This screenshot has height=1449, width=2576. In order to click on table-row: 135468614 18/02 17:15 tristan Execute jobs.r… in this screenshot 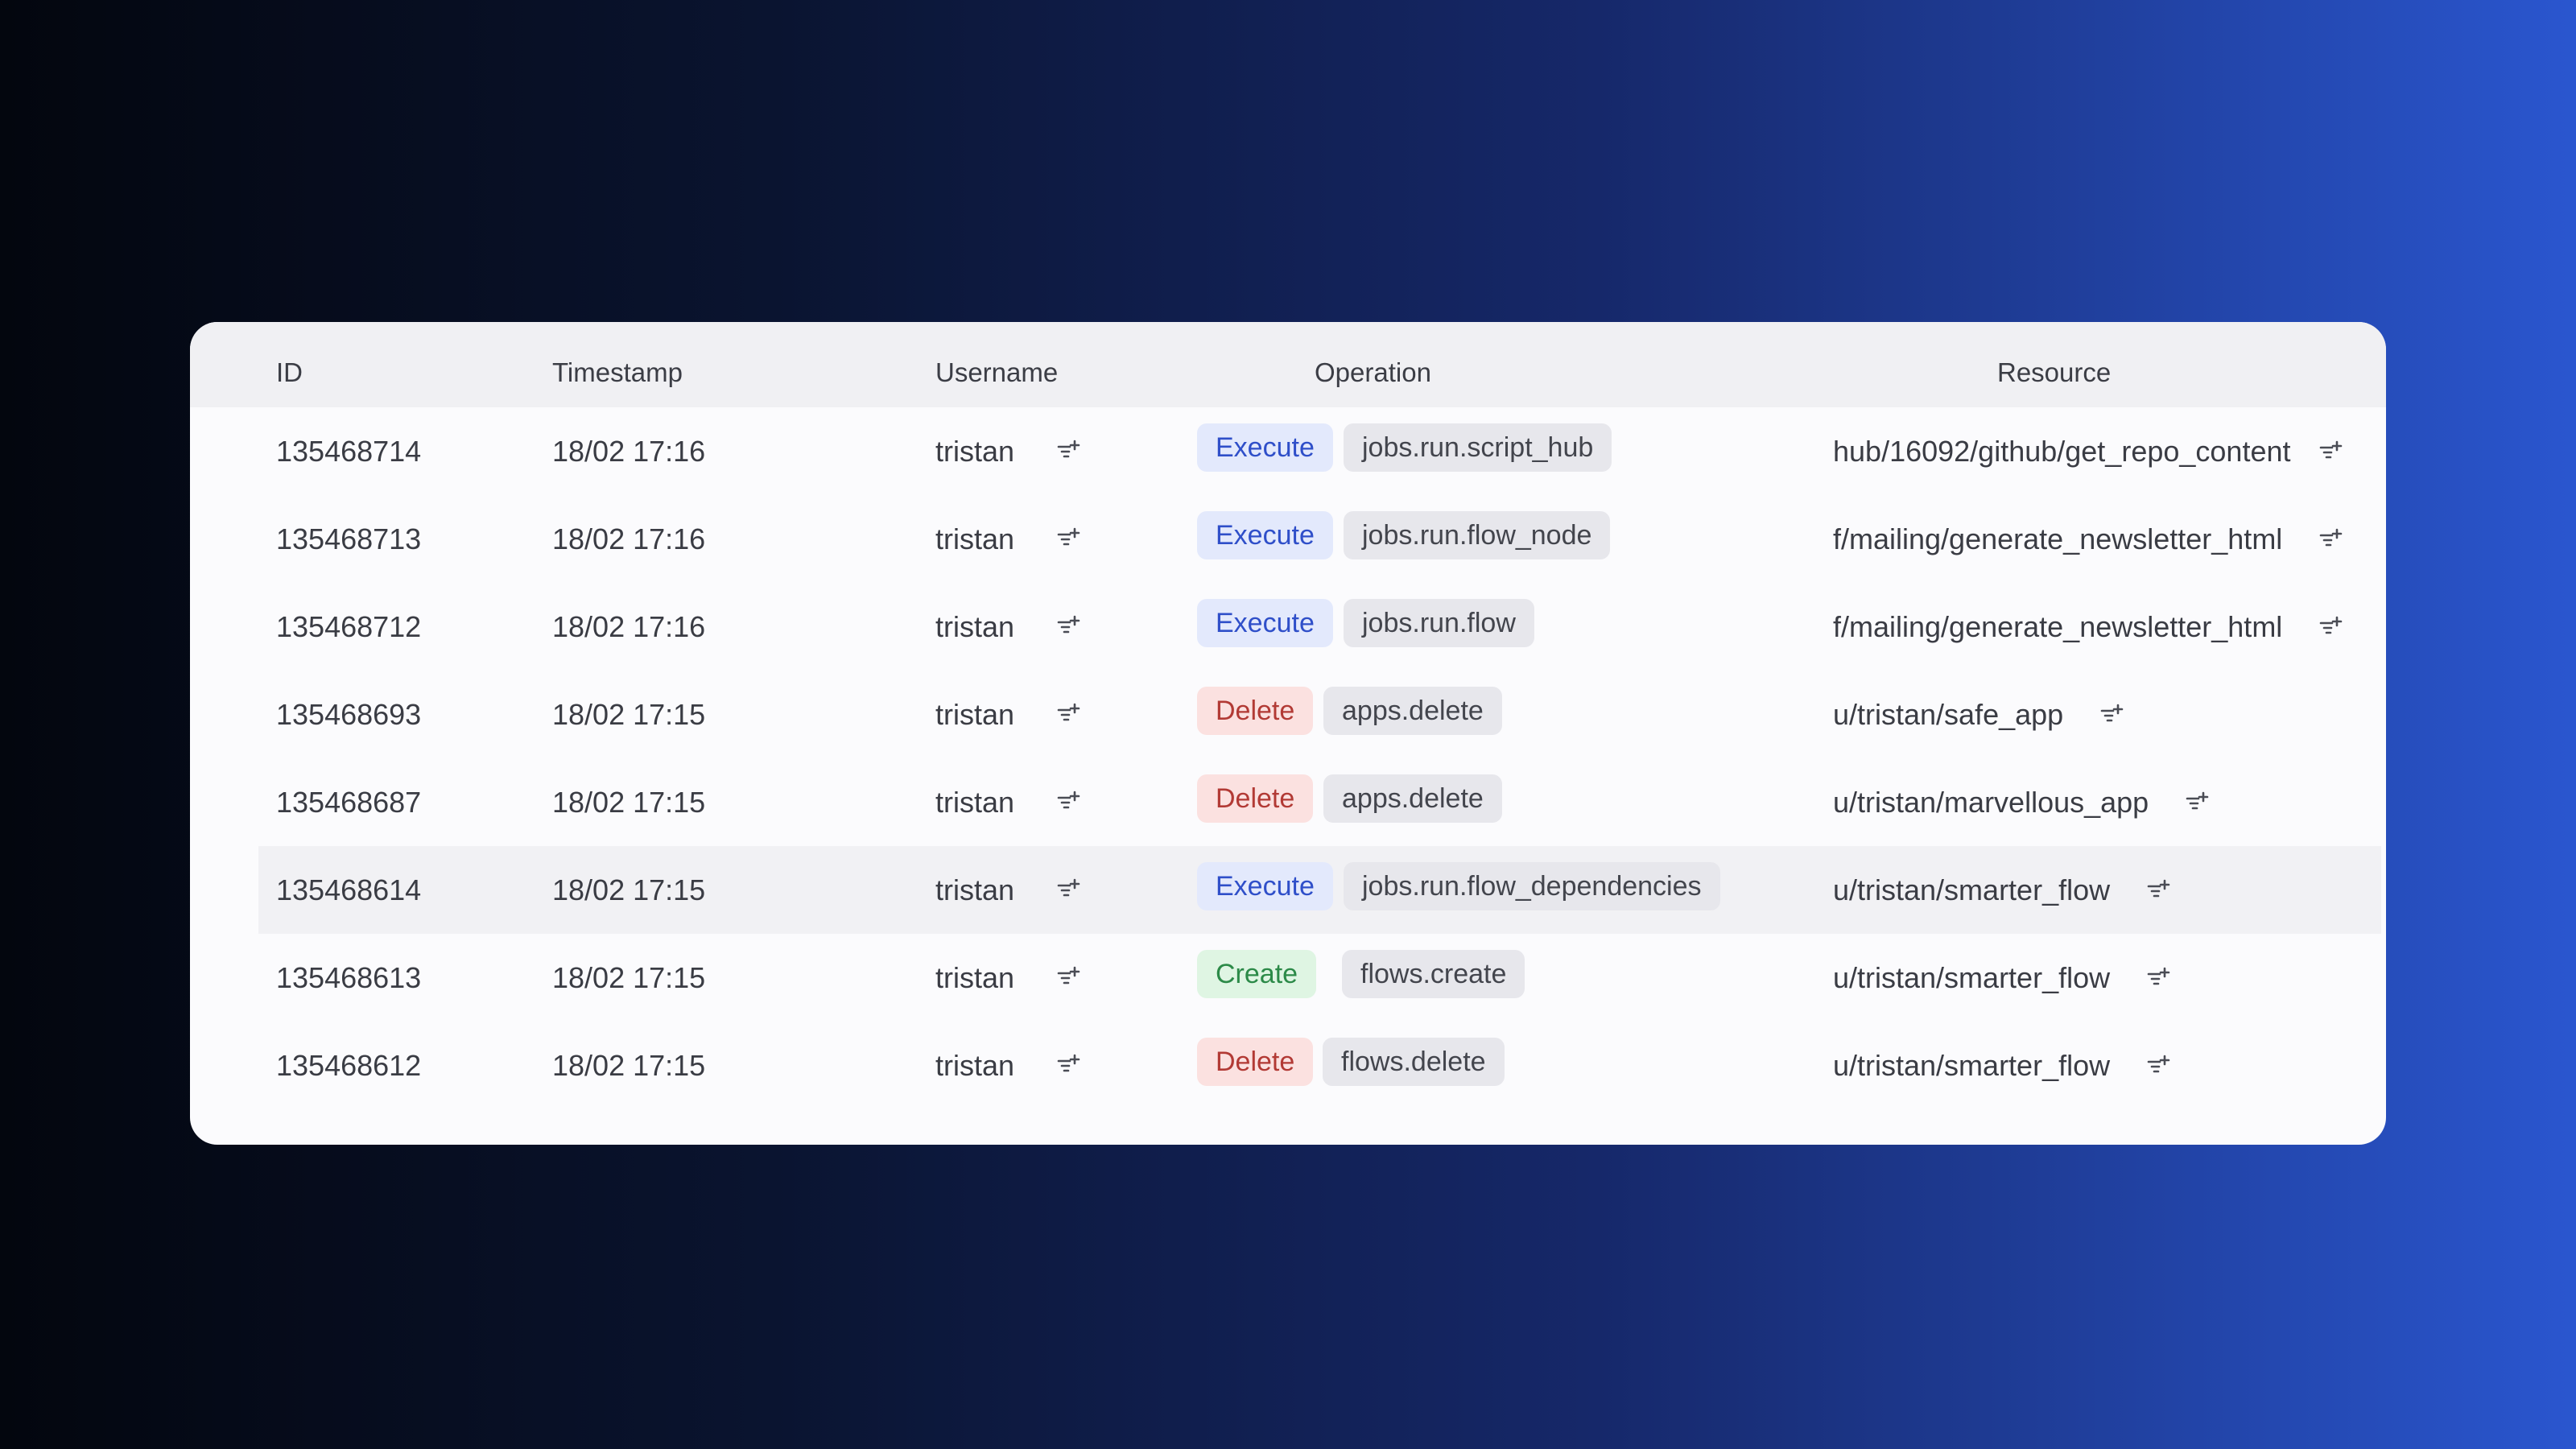, I will do `click(1288, 890)`.